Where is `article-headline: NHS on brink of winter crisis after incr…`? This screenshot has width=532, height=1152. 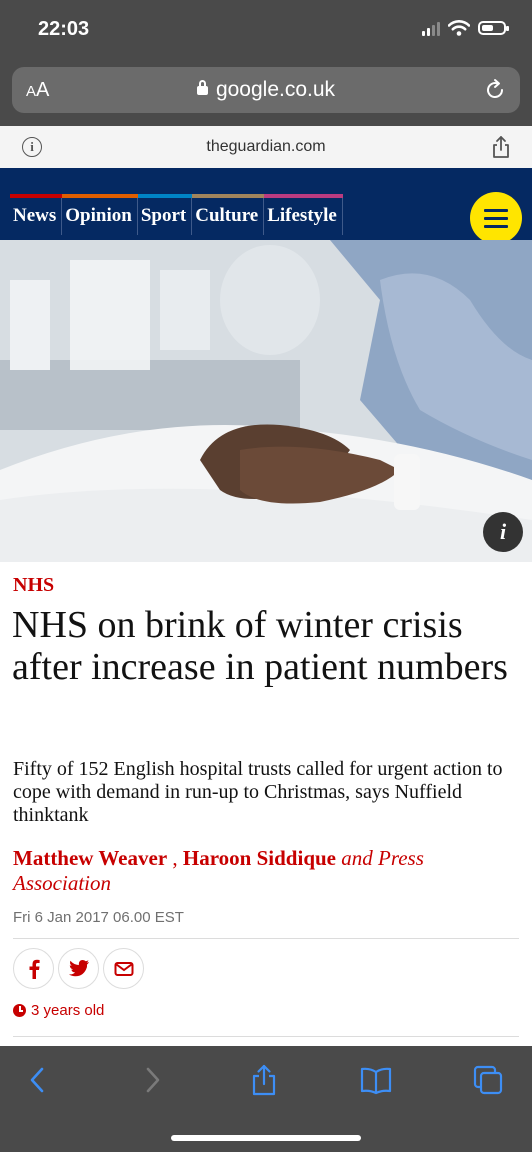
article-headline: NHS on brink of winter crisis after incr… is located at coordinates (260, 646).